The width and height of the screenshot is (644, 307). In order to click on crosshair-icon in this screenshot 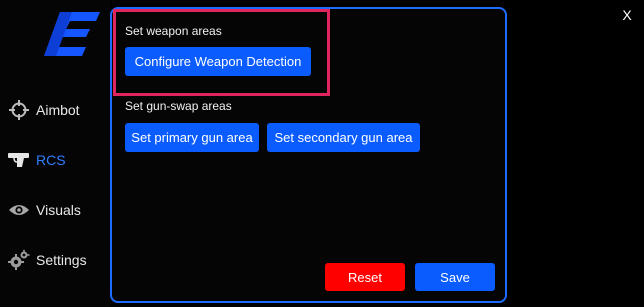, I will do `click(19, 110)`.